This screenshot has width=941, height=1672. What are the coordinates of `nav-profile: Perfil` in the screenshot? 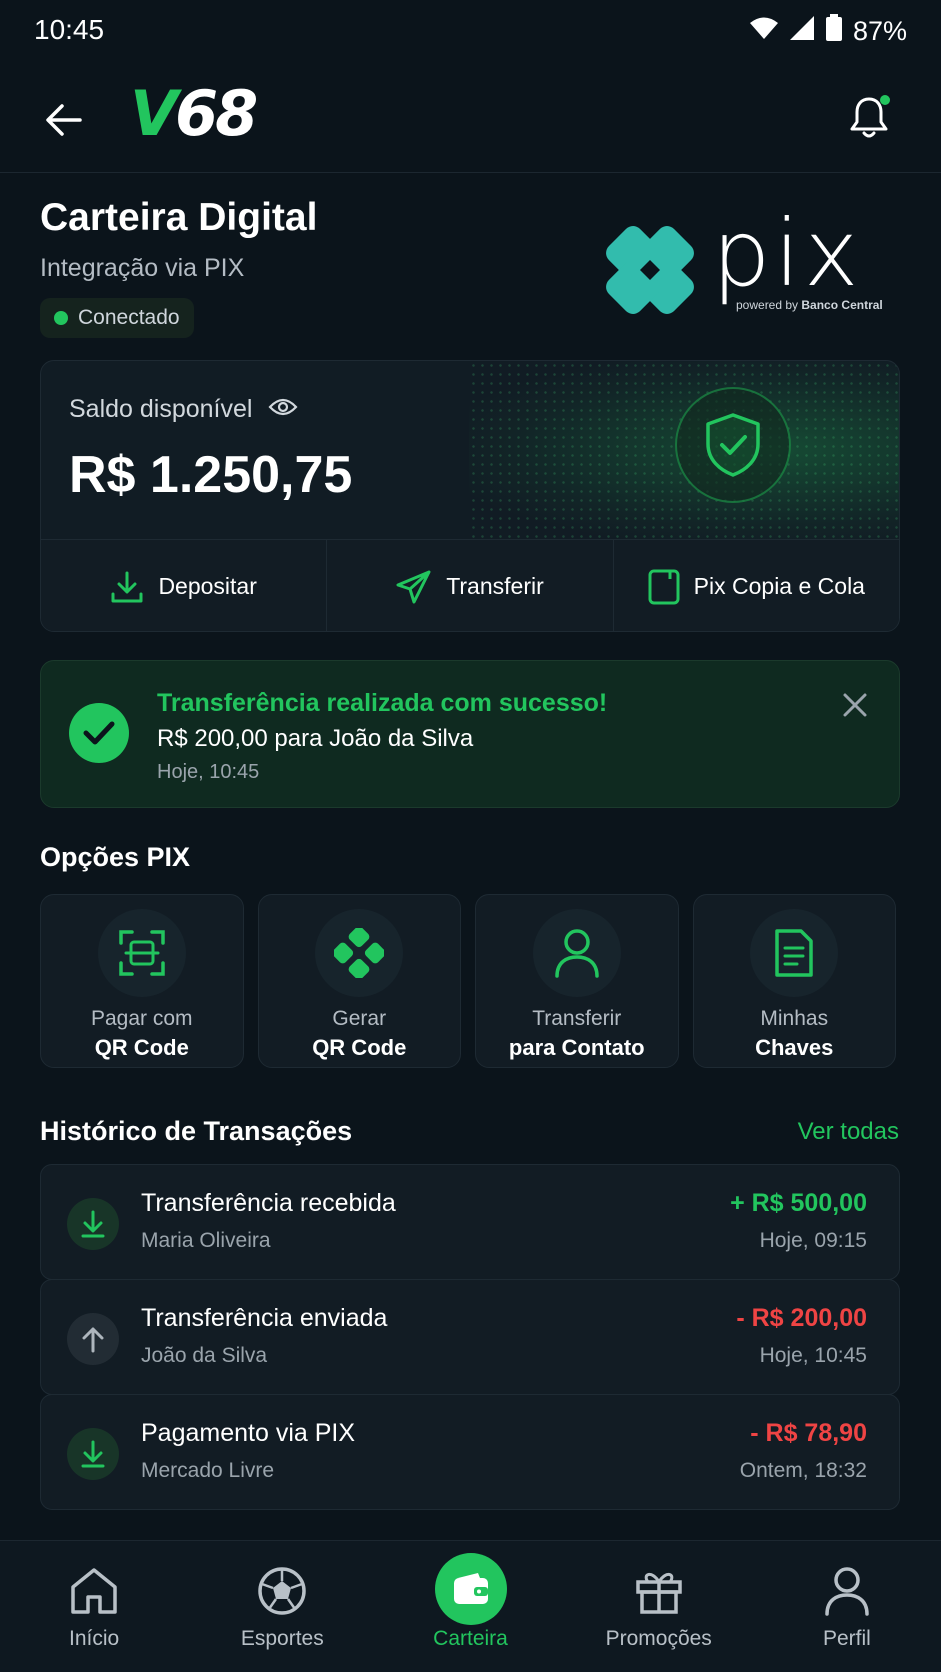 It's located at (847, 1606).